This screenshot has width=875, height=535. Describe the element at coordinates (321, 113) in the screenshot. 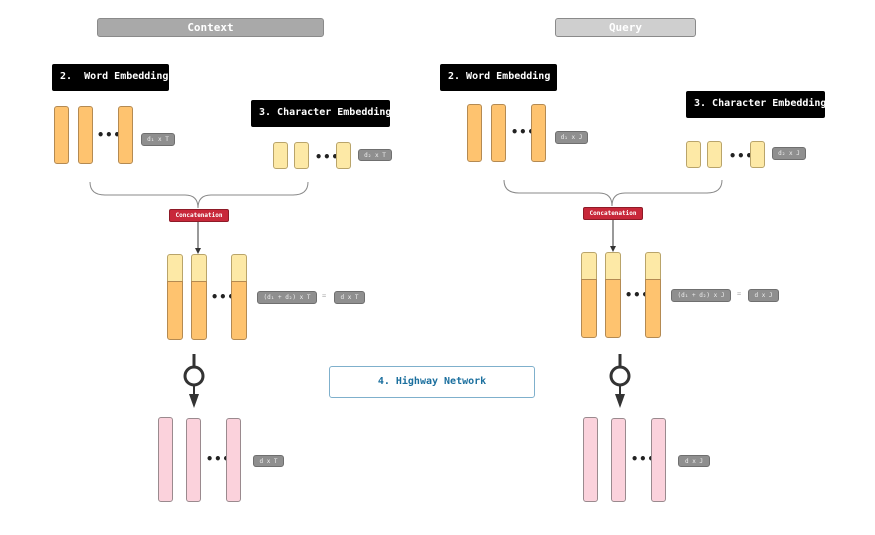

I see `context-char-embedding-label: 3. Character Embedding` at that location.